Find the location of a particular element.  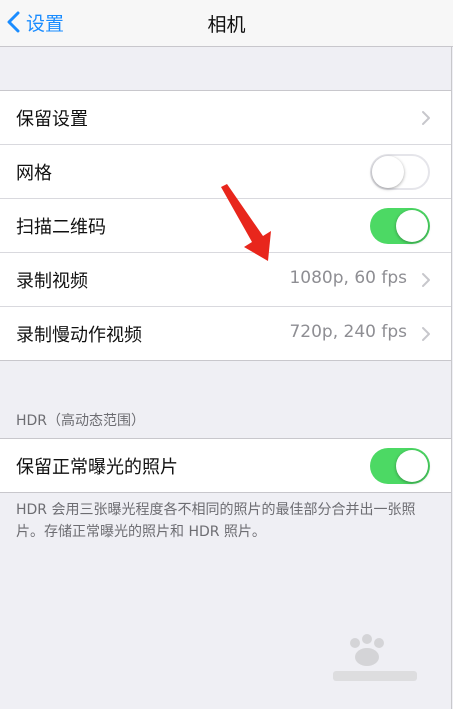

row-label: 录制视频 is located at coordinates (52, 281).